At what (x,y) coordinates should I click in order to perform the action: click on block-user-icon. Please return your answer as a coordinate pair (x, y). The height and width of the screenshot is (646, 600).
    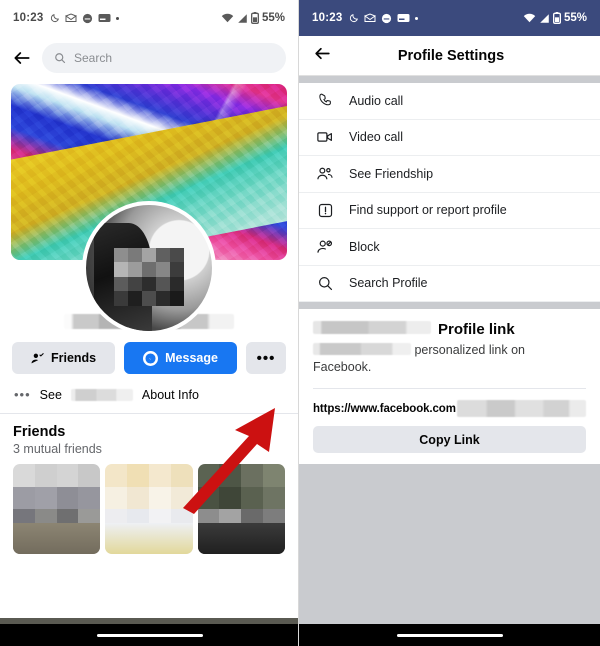
    Looking at the image, I should click on (325, 247).